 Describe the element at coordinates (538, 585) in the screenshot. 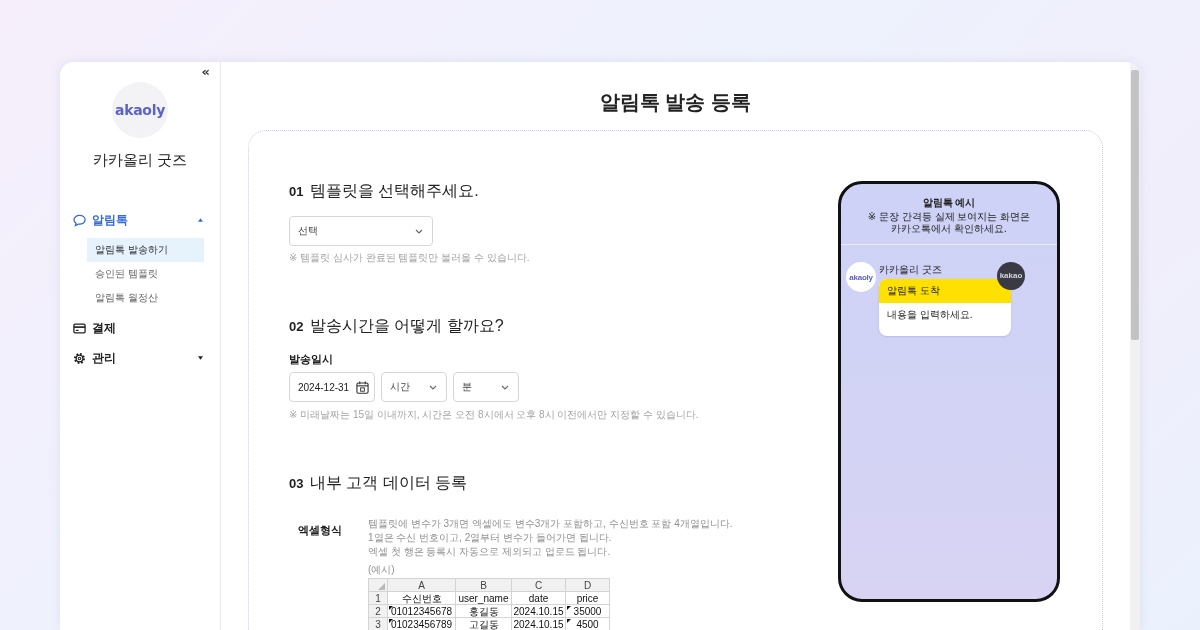

I see `column-header: C` at that location.